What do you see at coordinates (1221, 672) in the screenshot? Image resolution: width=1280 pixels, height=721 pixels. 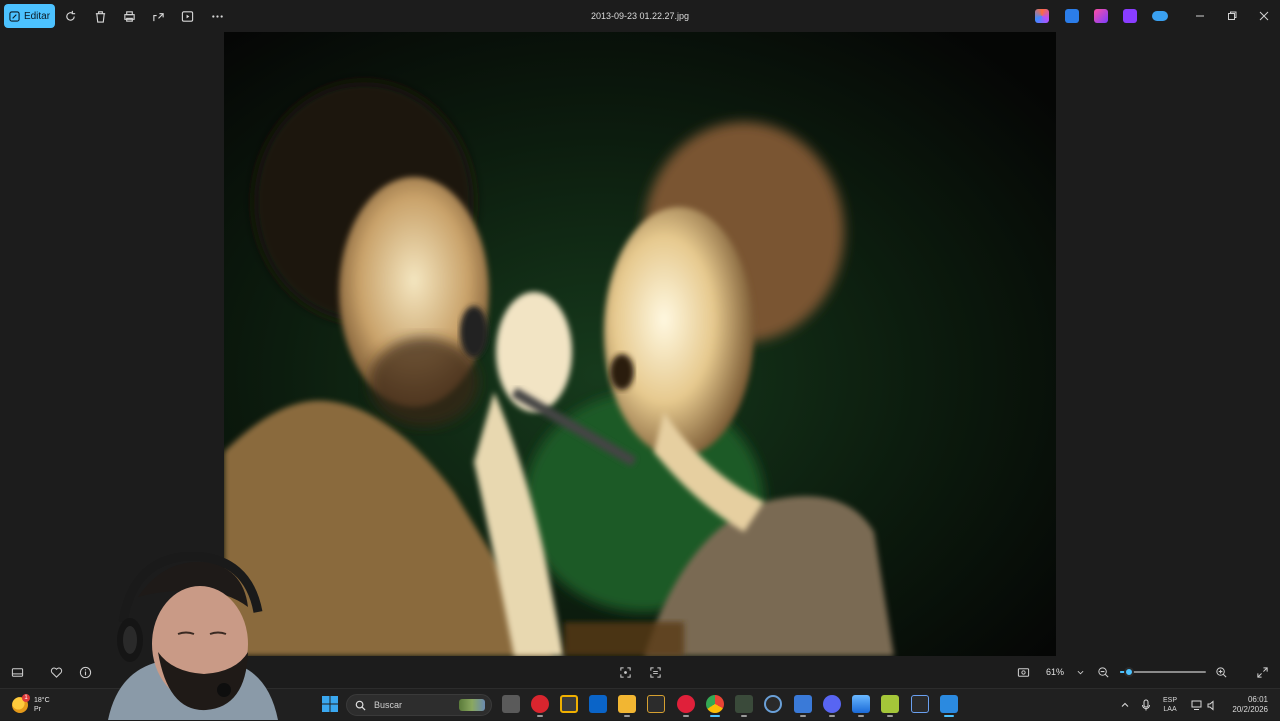 I see `zoom-in-icon` at bounding box center [1221, 672].